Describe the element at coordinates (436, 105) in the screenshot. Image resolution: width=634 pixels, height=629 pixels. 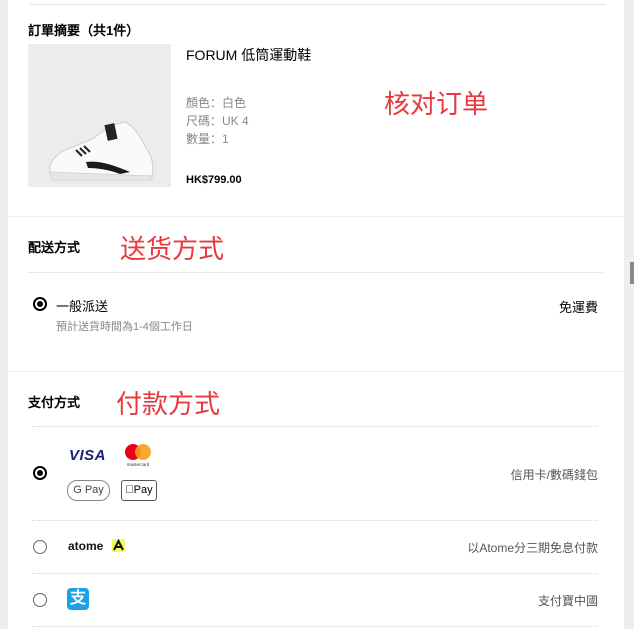
I see `annotation-verify-order: 核对订单` at that location.